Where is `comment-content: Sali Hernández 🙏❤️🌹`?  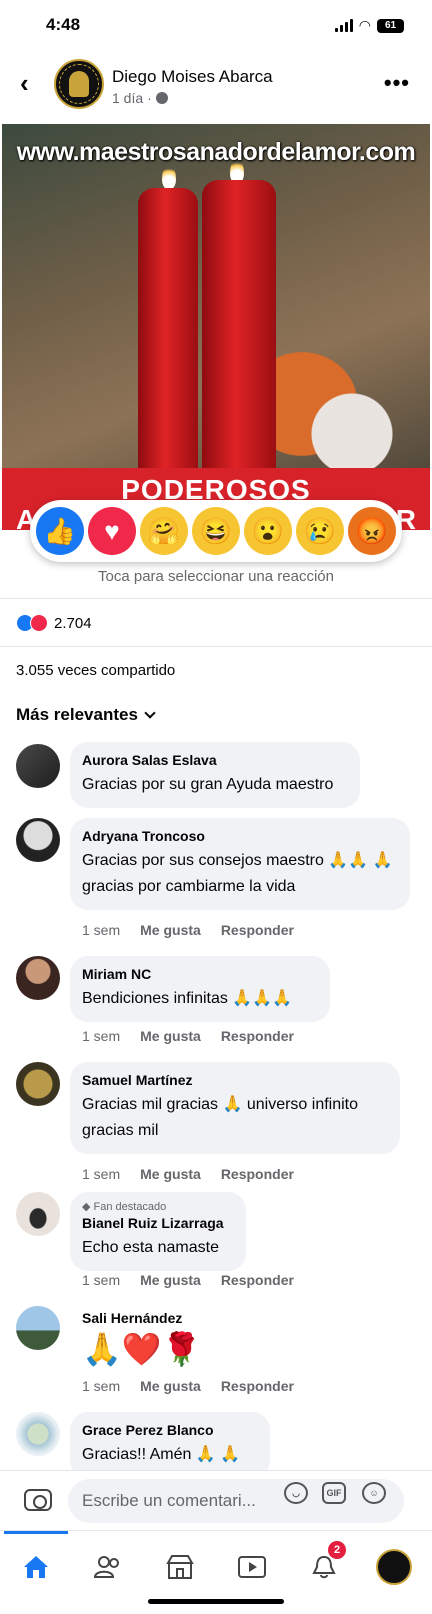 comment-content: Sali Hernández 🙏❤️🌹 is located at coordinates (142, 1339).